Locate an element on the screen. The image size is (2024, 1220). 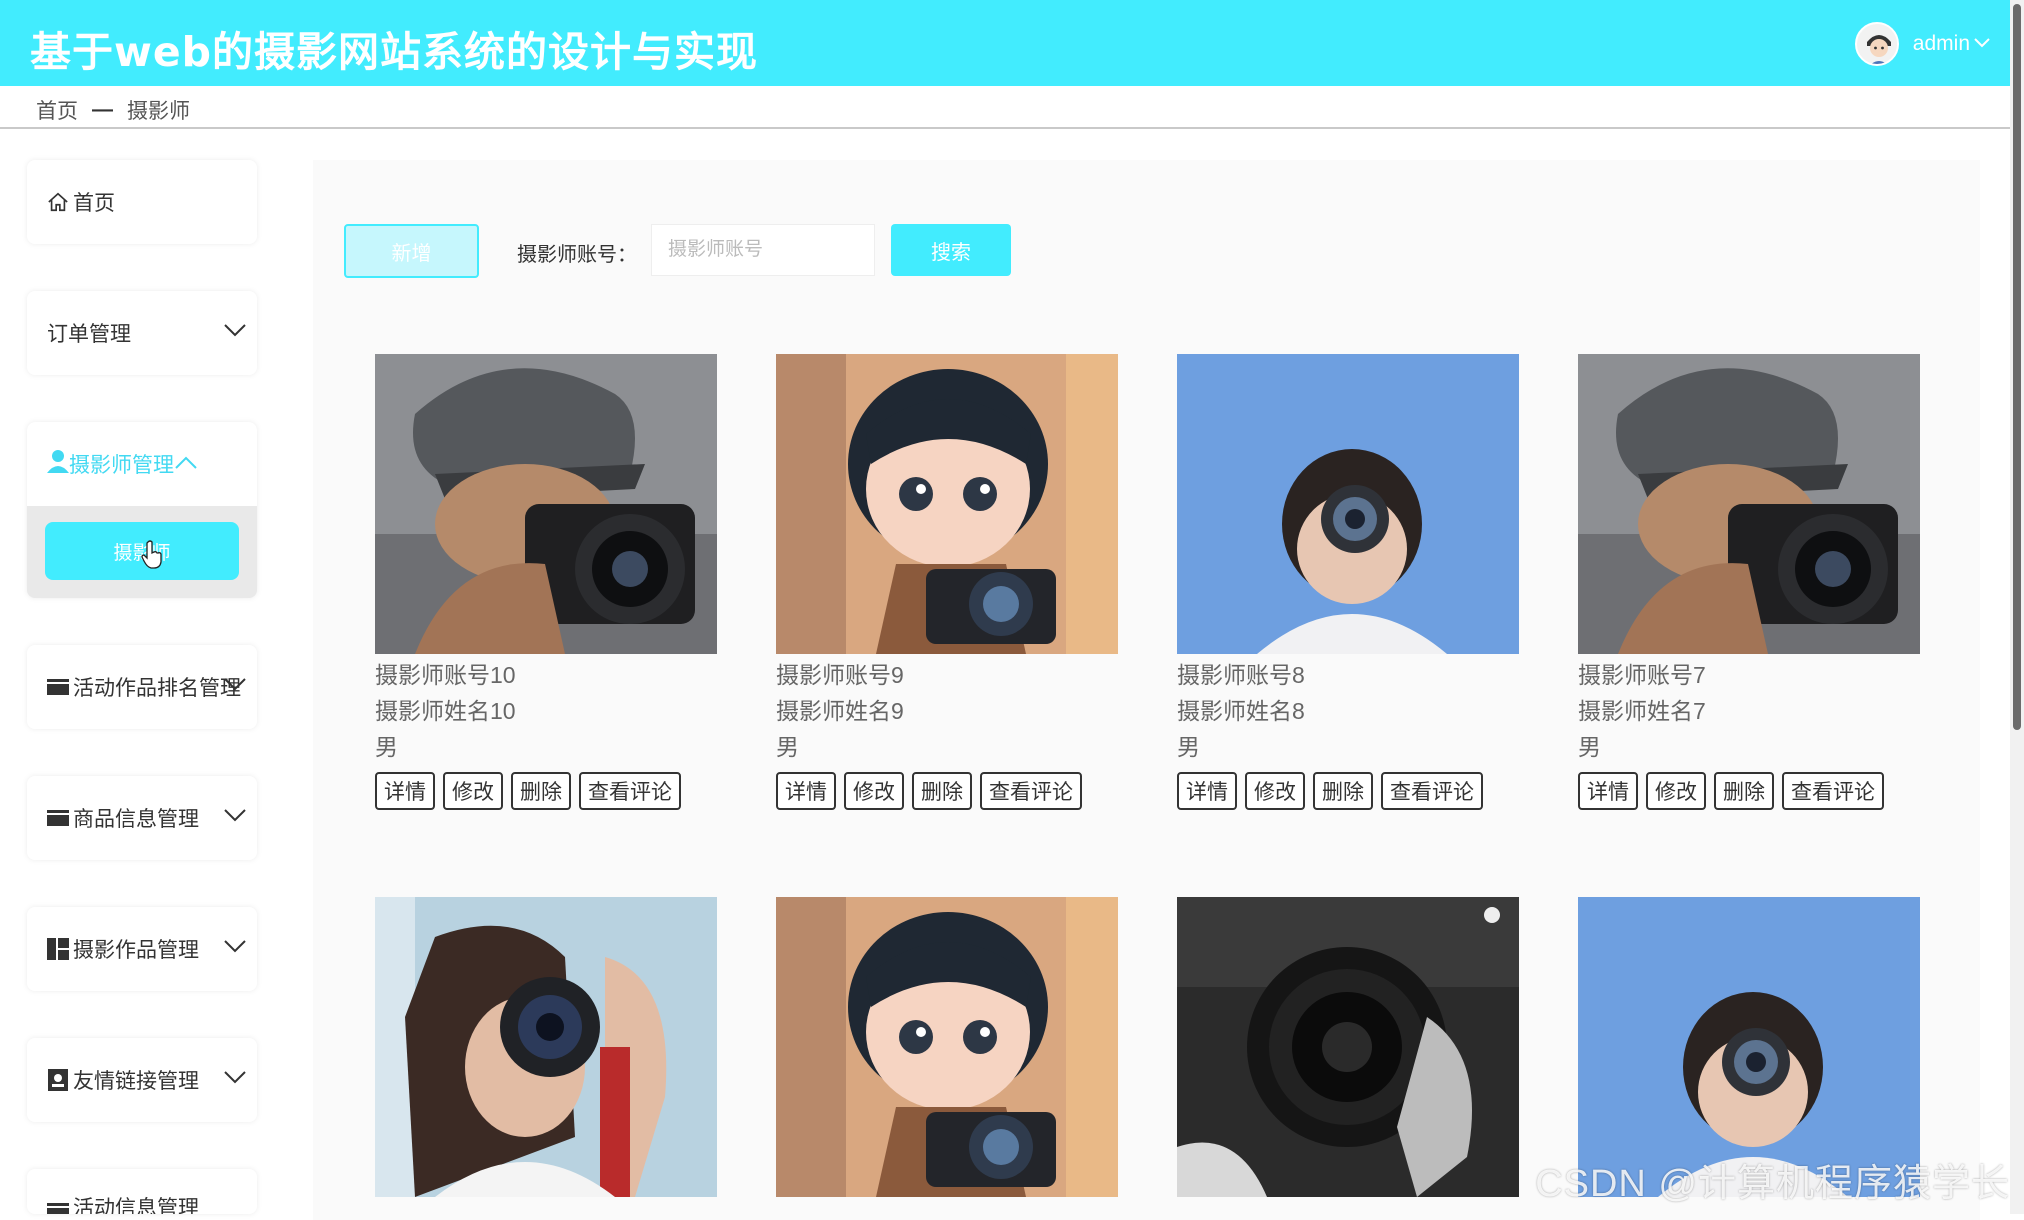
photographer-card: 摄影师账号10 摄影师姓名10 男 详情 修改 删除 查看评论 is located at coordinates (546, 582).